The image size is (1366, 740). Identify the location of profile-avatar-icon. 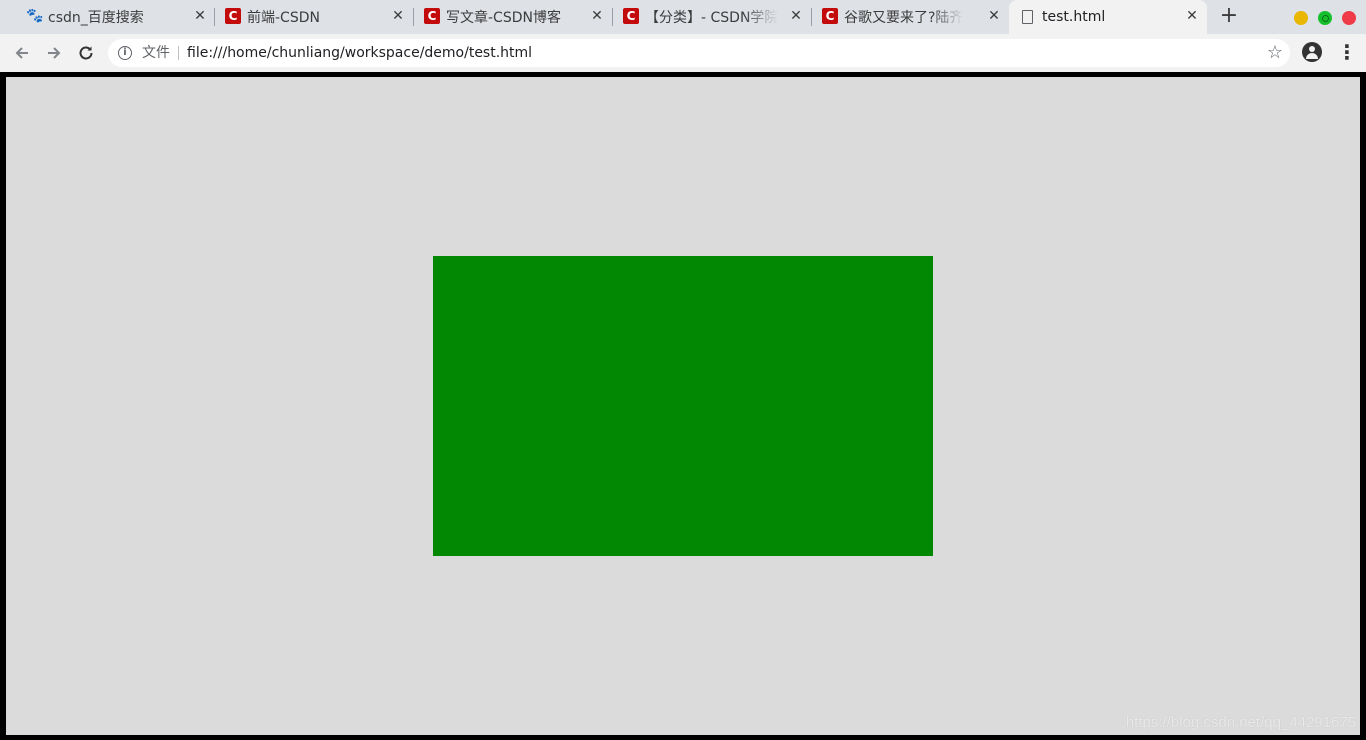
(1312, 52).